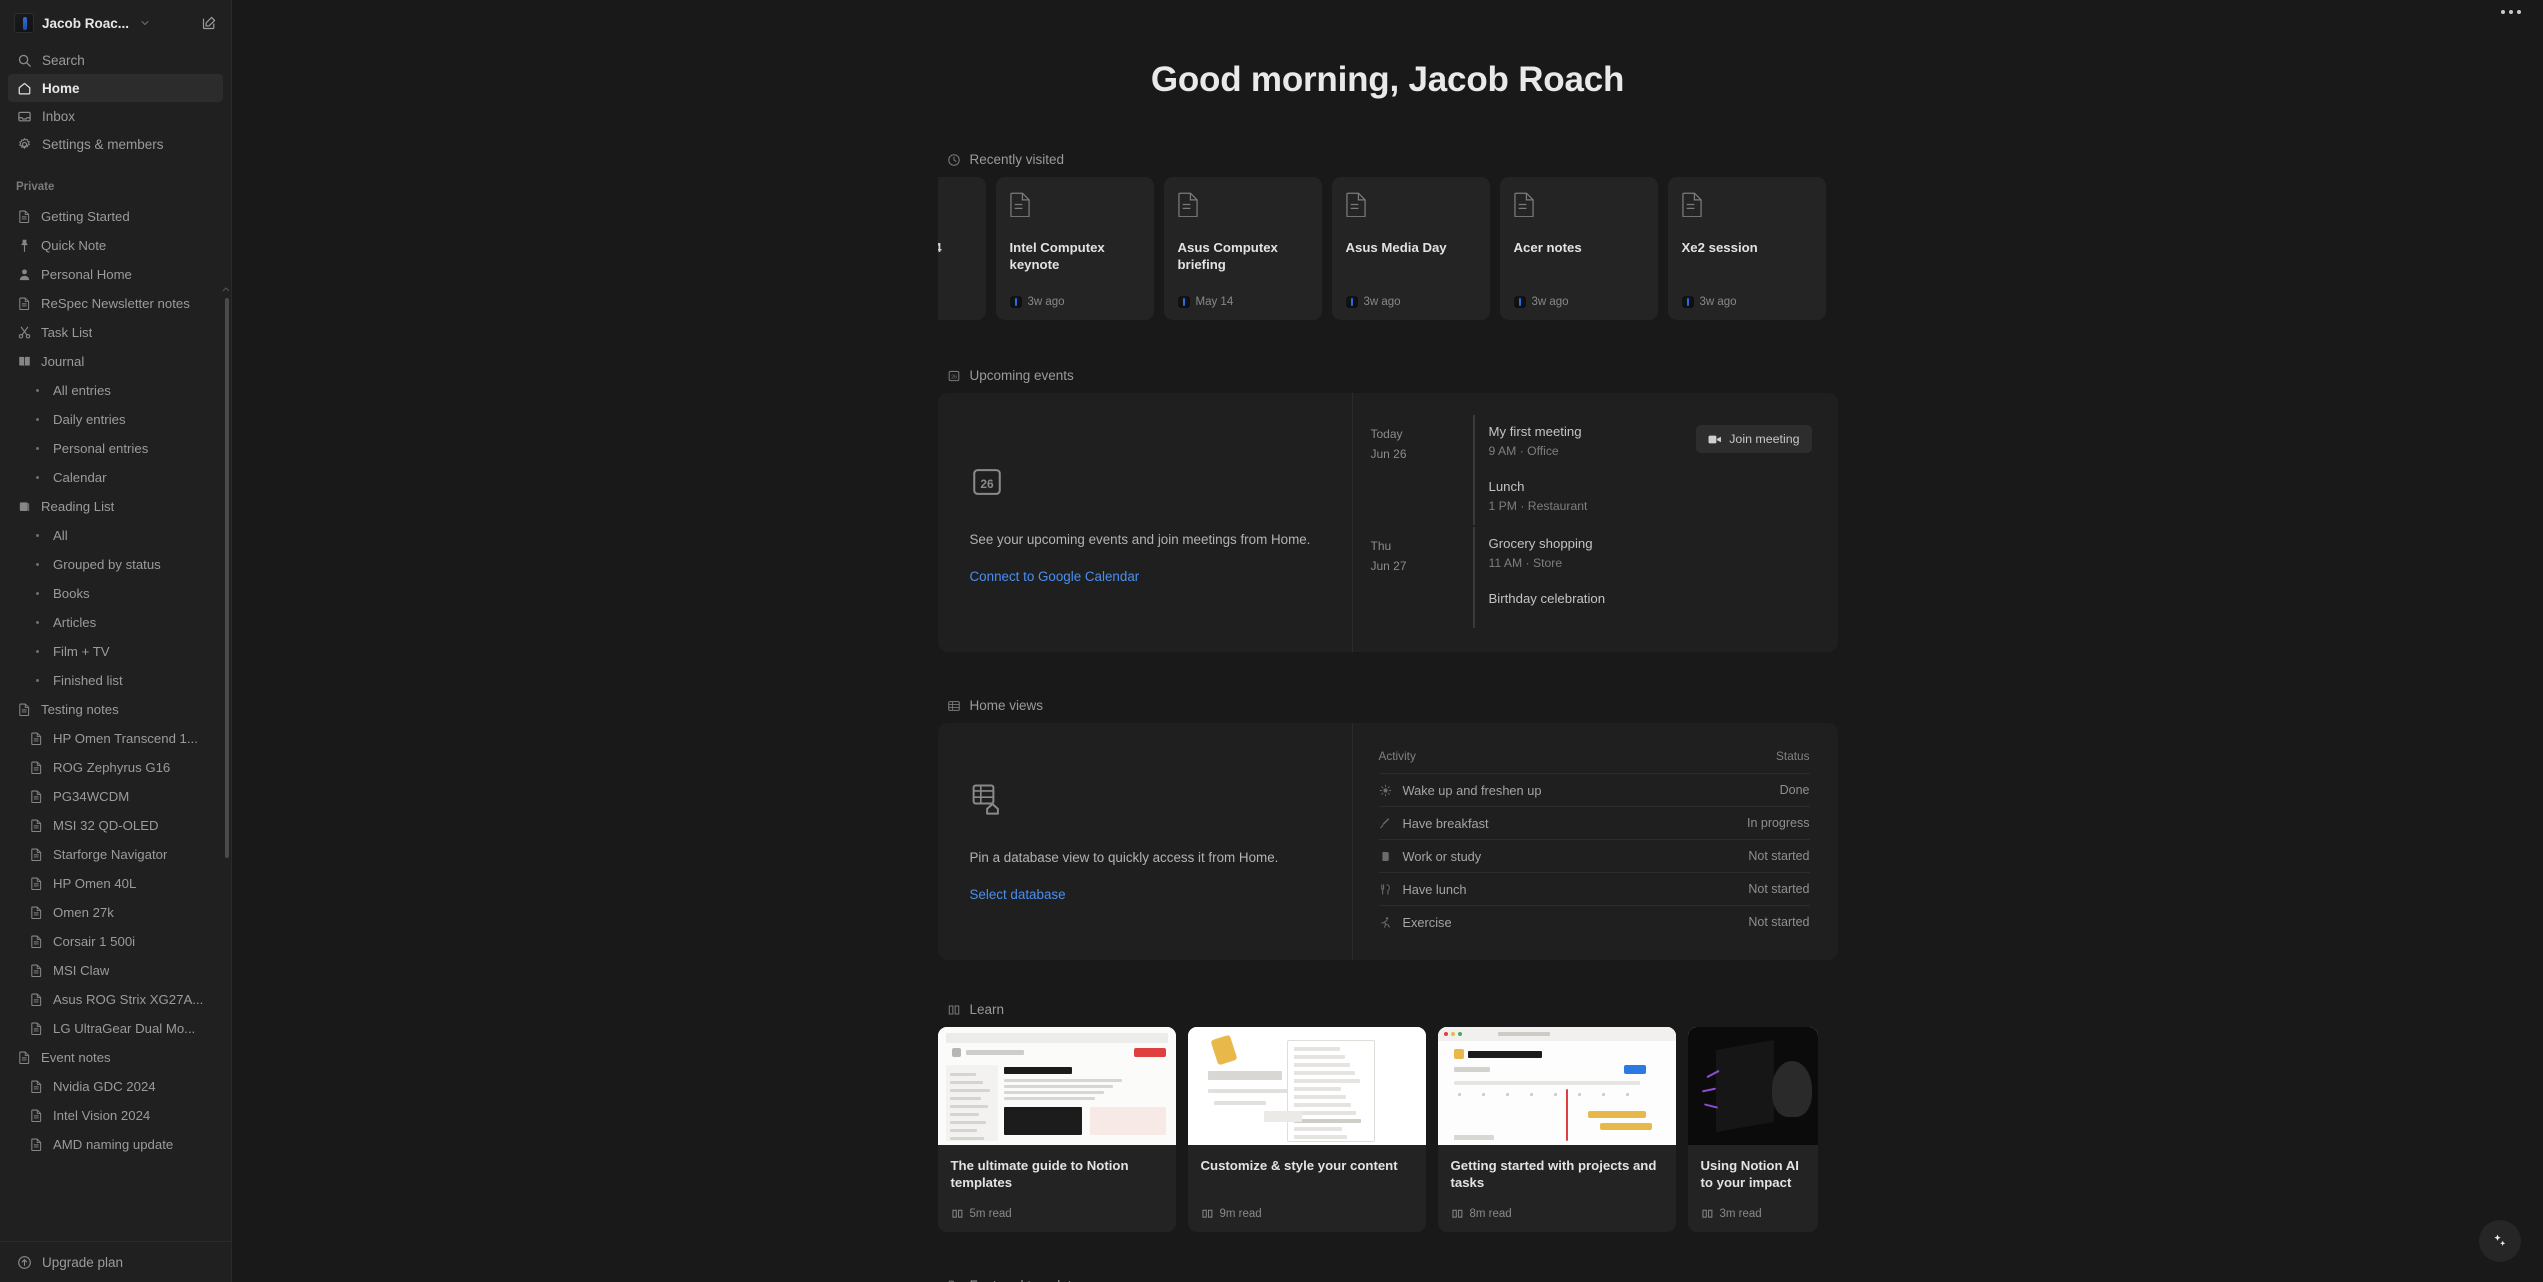  I want to click on event-item: Grocery shopping 11 AM · Store, so click(1647, 555).